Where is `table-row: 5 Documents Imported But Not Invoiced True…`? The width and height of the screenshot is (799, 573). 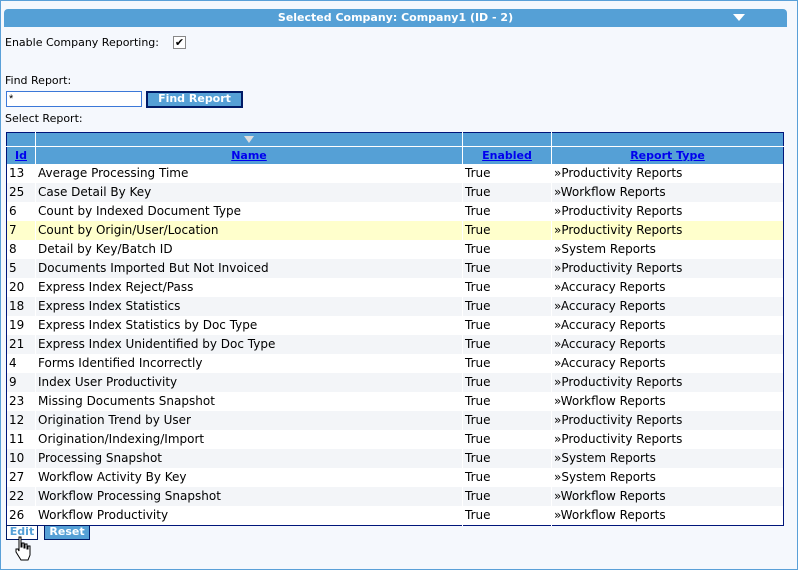 table-row: 5 Documents Imported But Not Invoiced True… is located at coordinates (395, 268).